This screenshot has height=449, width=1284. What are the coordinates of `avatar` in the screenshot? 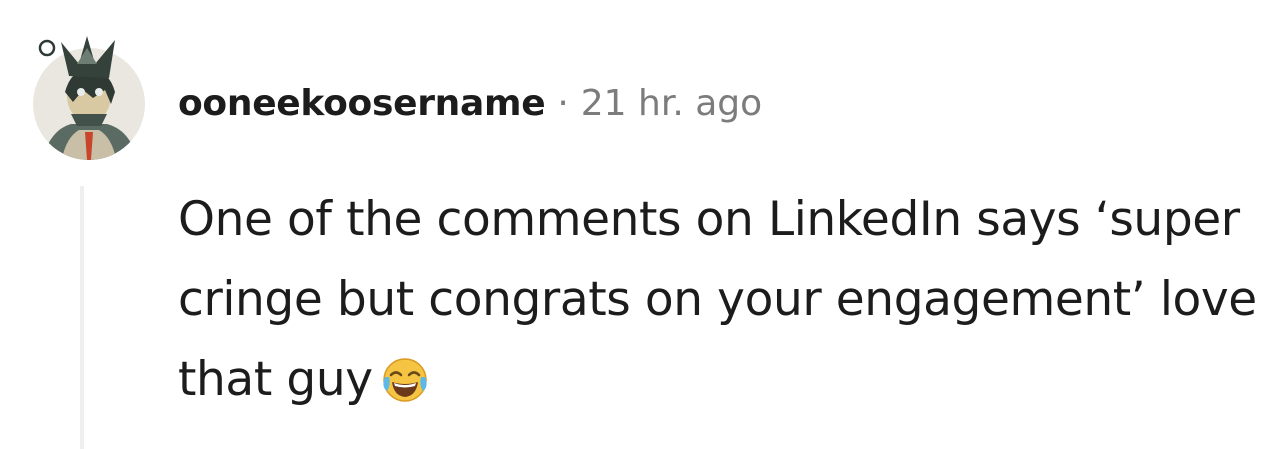 It's located at (89, 99).